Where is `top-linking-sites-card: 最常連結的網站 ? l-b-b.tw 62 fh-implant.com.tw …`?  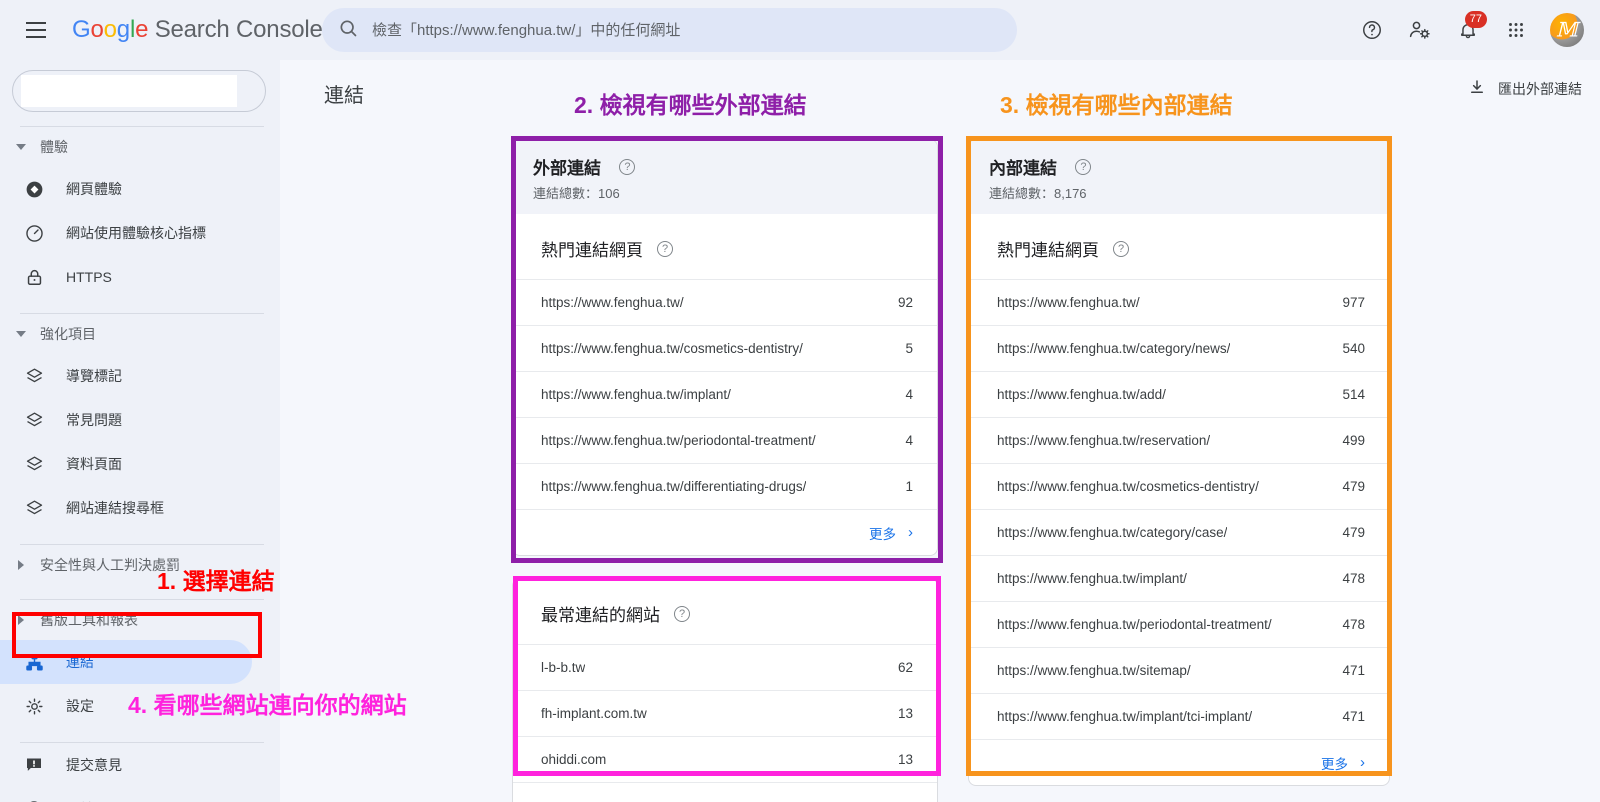 top-linking-sites-card: 最常連結的網站 ? l-b-b.tw 62 fh-implant.com.tw … is located at coordinates (725, 690).